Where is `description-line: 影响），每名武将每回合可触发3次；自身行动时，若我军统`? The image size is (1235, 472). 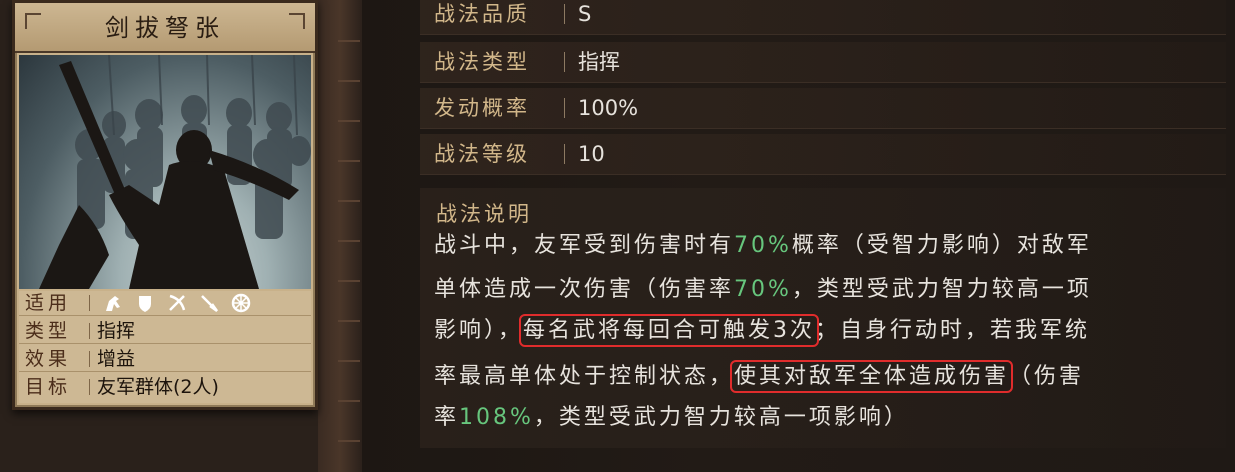
description-line: 影响），每名武将每回合可触发3次；自身行动时，若我军统 is located at coordinates (762, 330).